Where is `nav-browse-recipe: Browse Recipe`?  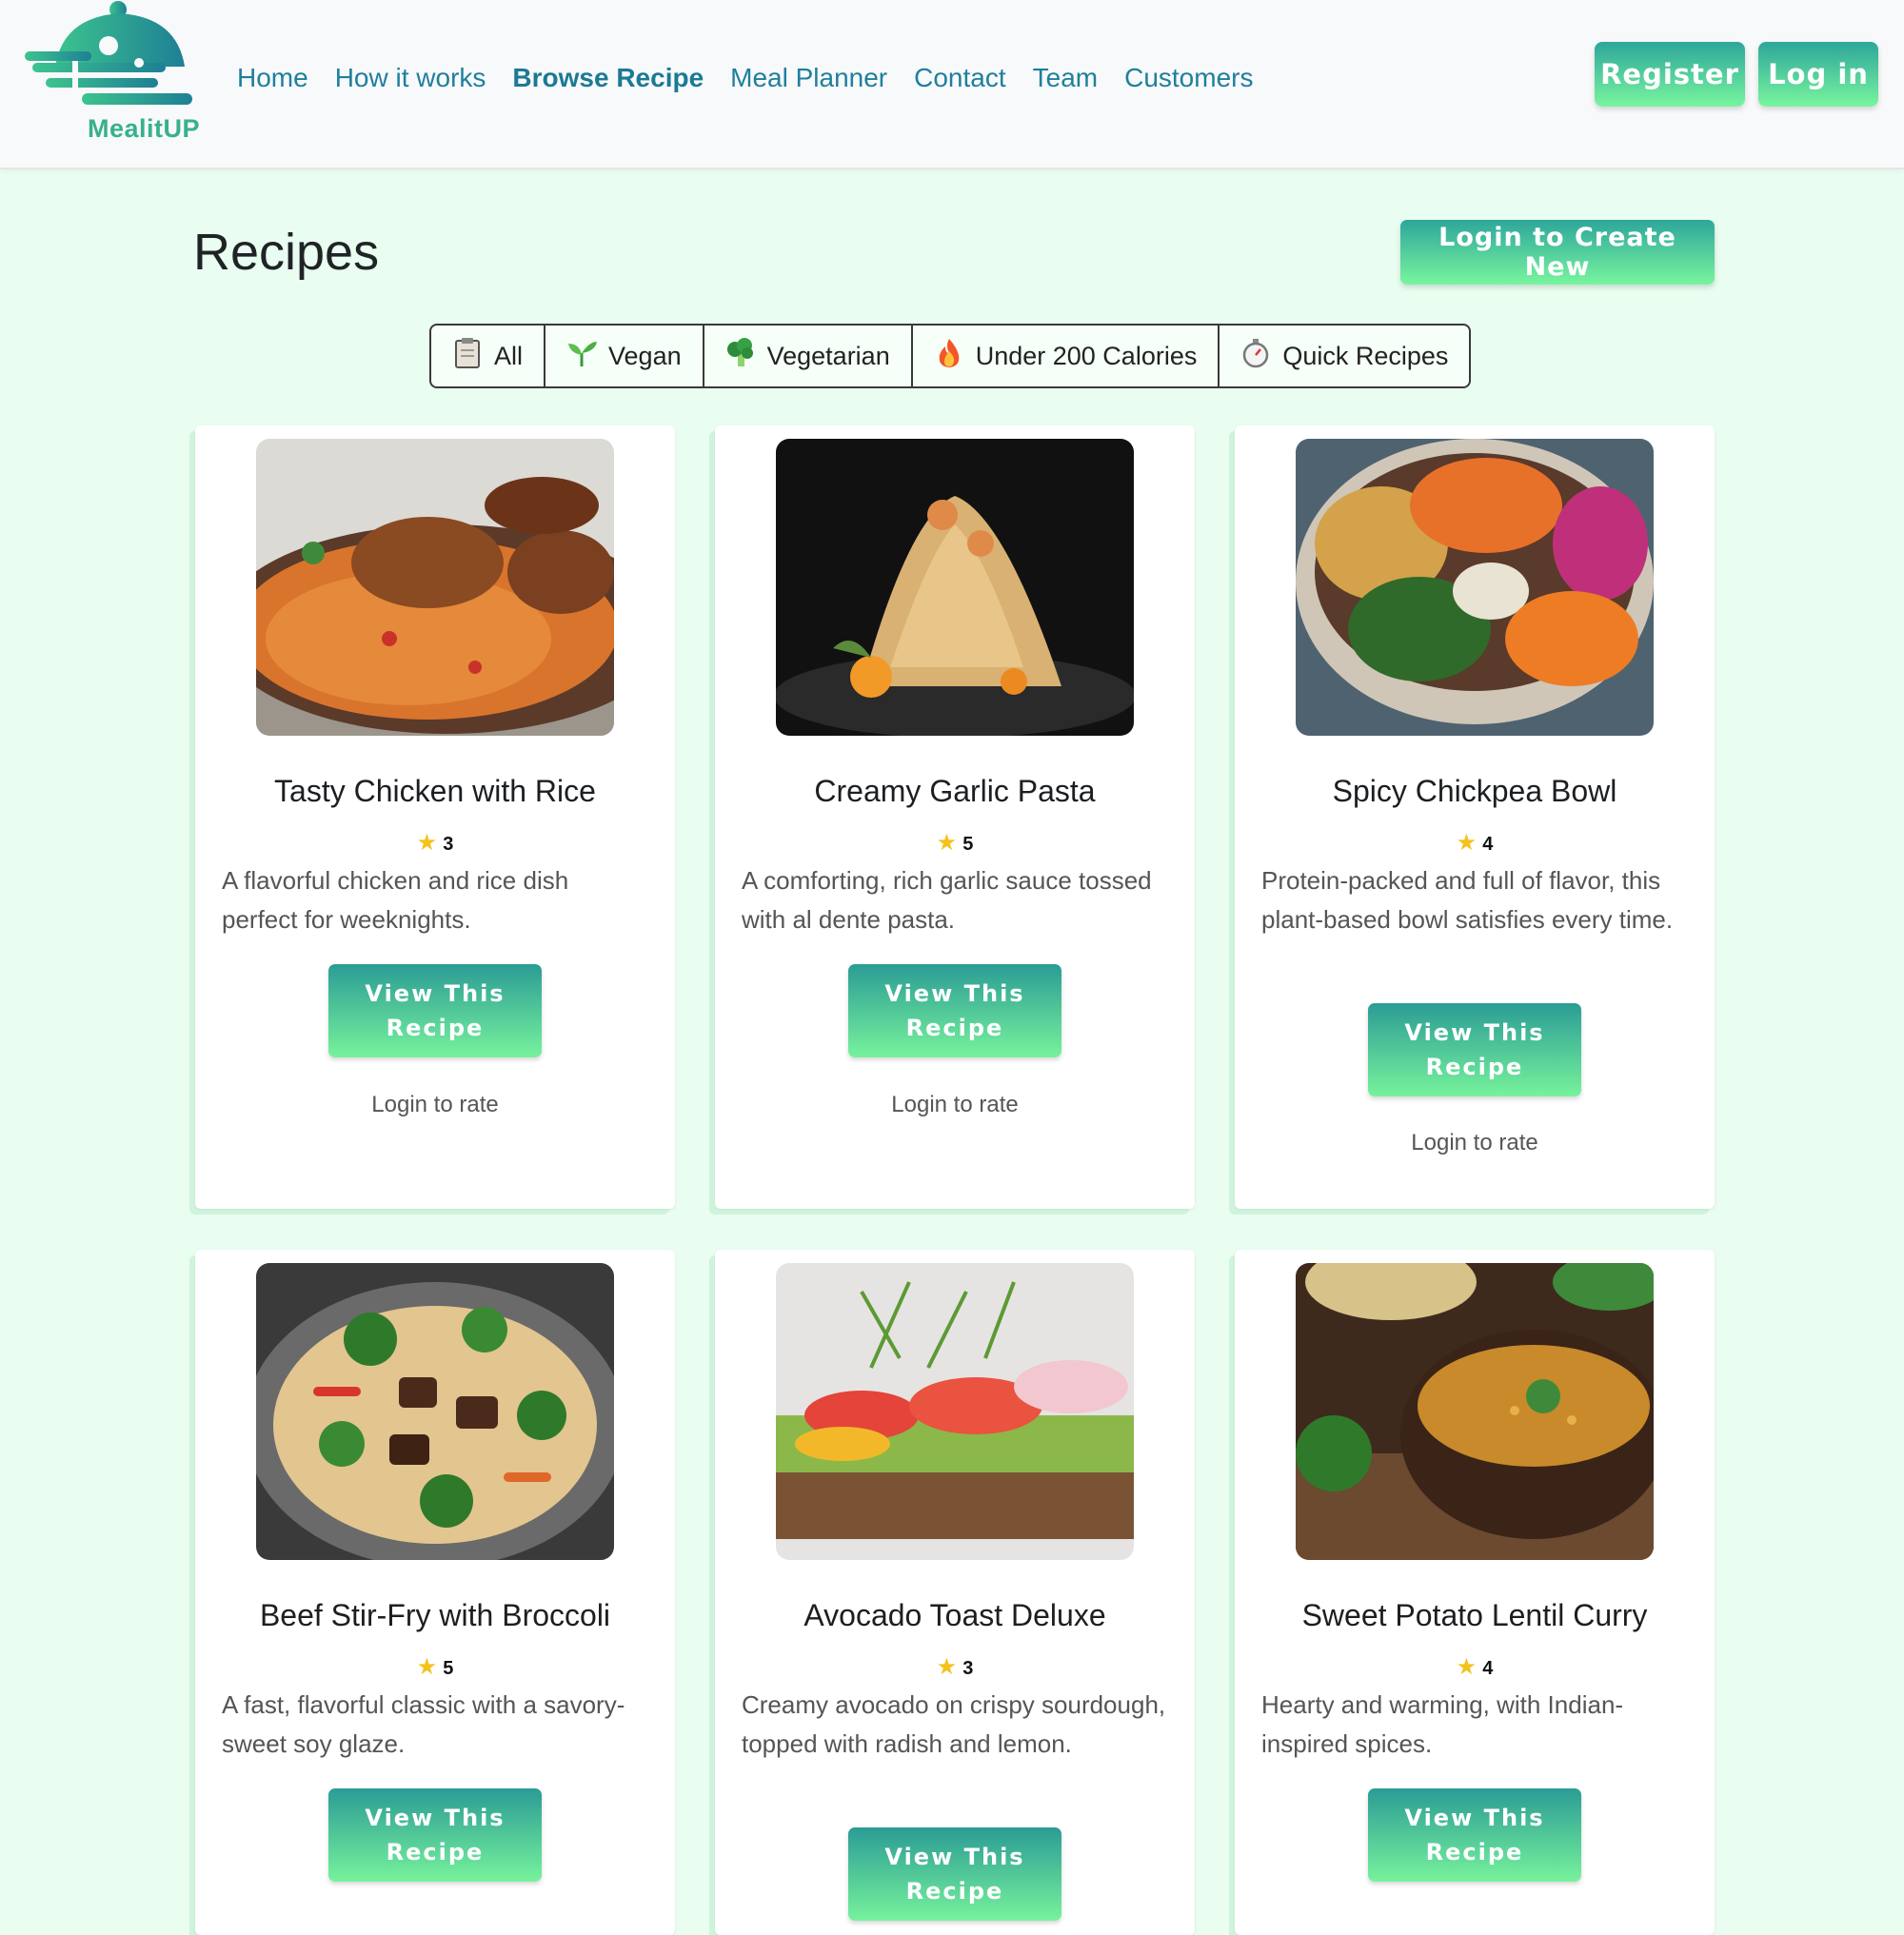
nav-browse-recipe: Browse Recipe is located at coordinates (608, 78).